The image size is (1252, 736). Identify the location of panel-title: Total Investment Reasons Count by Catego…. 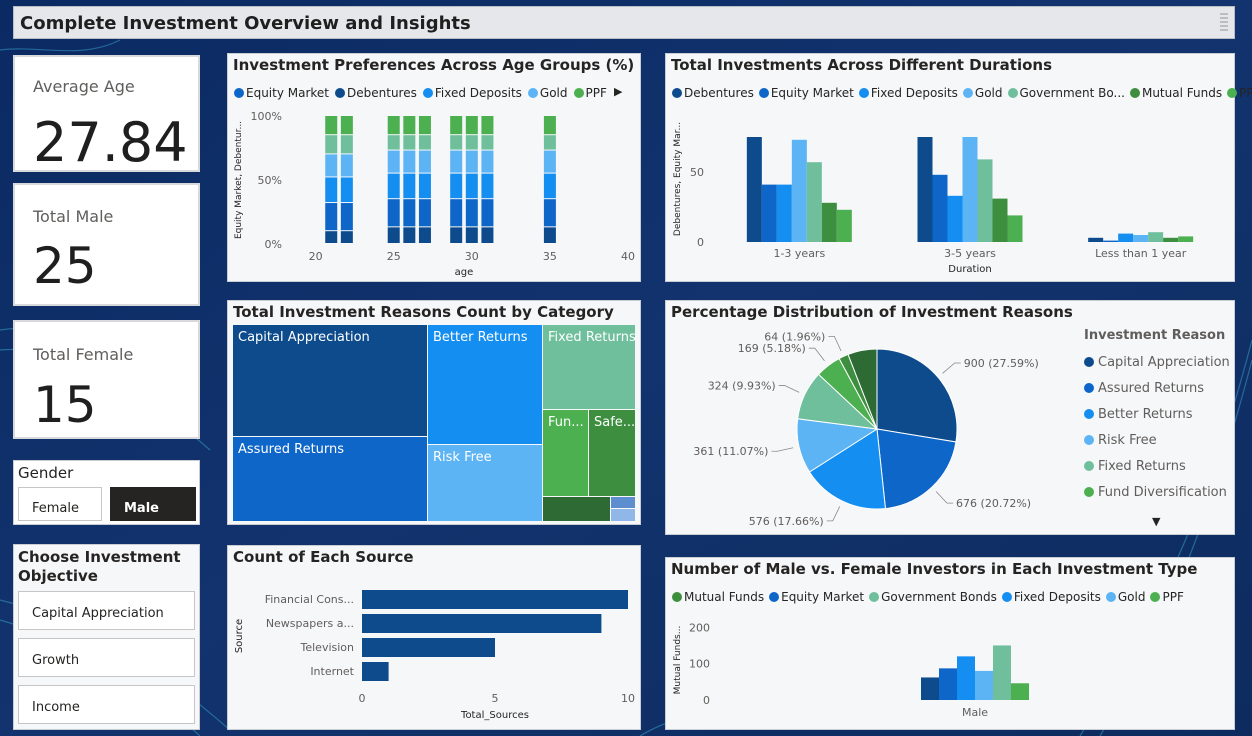
(423, 312).